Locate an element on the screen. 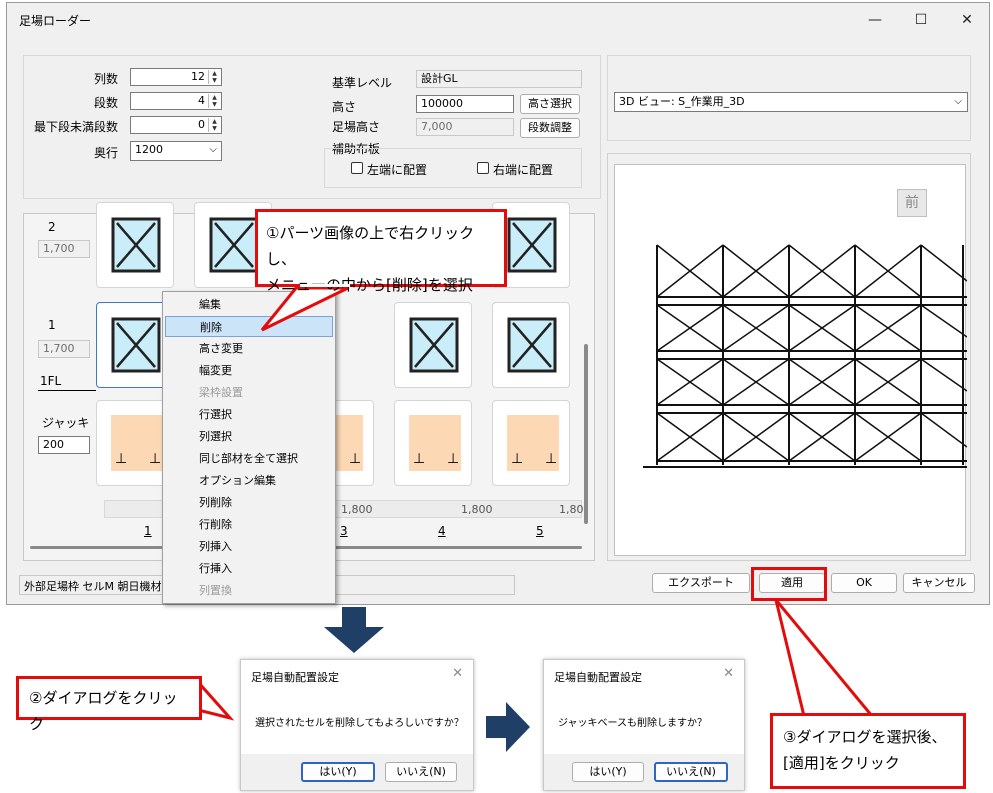 This screenshot has width=993, height=793. down-arrow-icon is located at coordinates (354, 630).